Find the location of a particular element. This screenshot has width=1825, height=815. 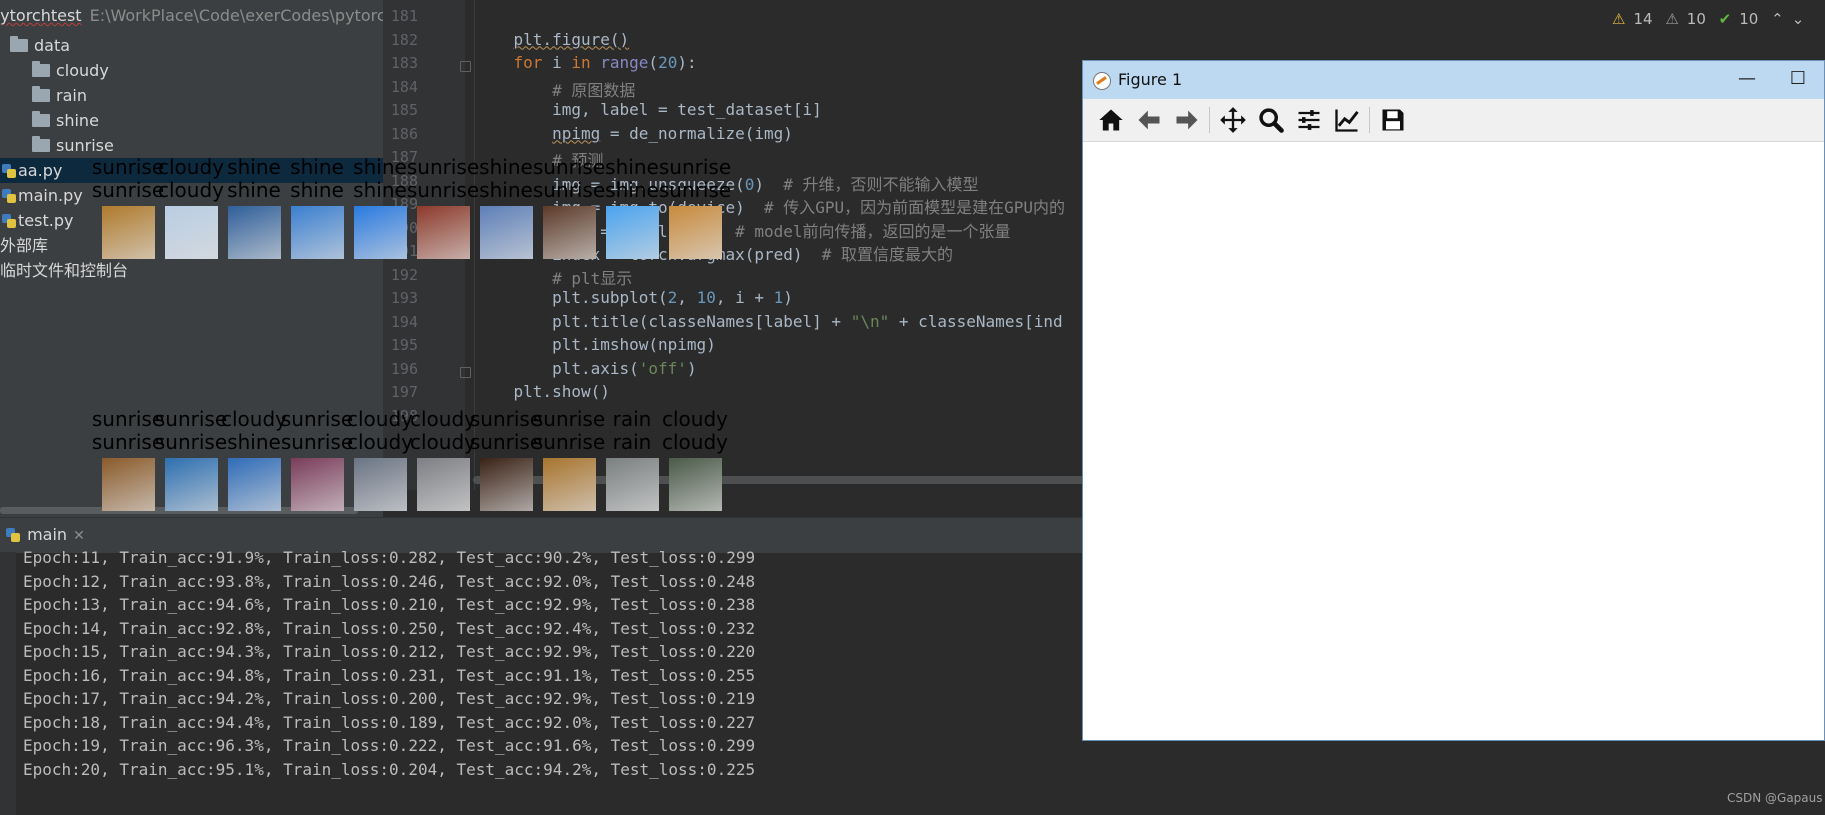

save-icon is located at coordinates (1393, 120).